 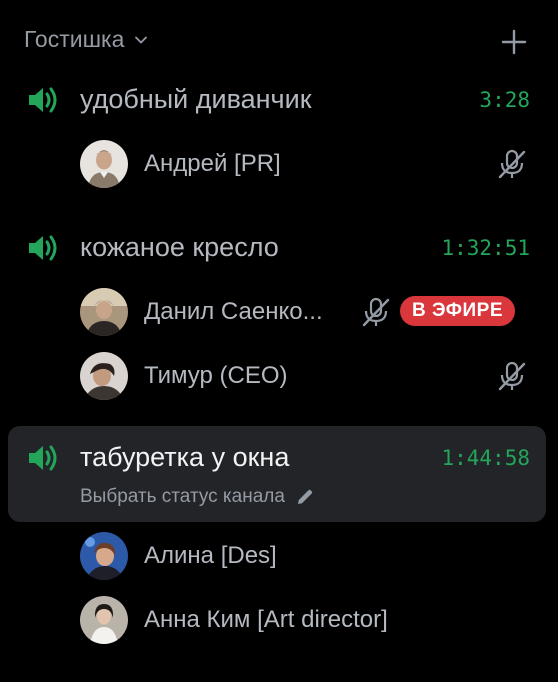 What do you see at coordinates (305, 496) in the screenshot?
I see `pencil-icon` at bounding box center [305, 496].